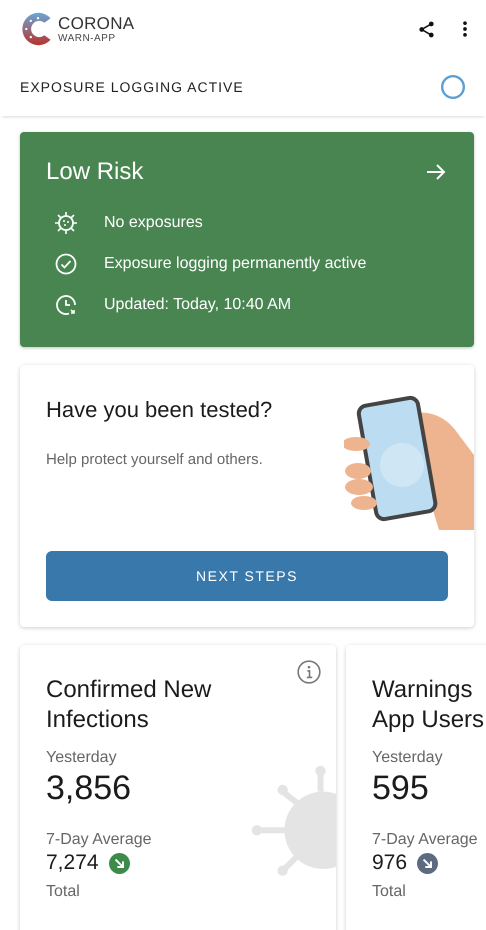  Describe the element at coordinates (198, 305) in the screenshot. I see `risk-detail: Updated: Today, 10:40 AM` at that location.